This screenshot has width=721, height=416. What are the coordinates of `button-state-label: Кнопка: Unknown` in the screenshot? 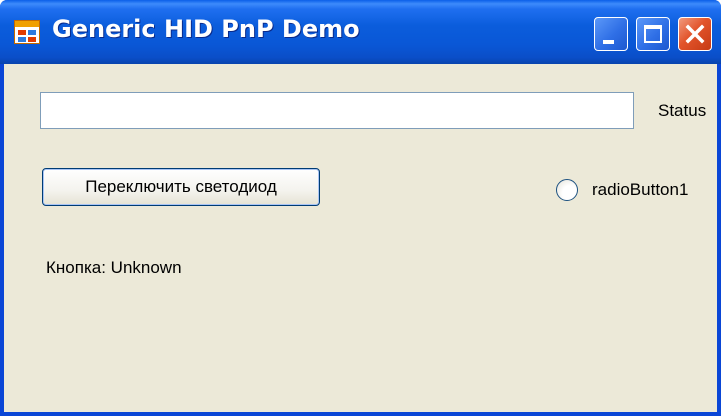 It's located at (114, 267).